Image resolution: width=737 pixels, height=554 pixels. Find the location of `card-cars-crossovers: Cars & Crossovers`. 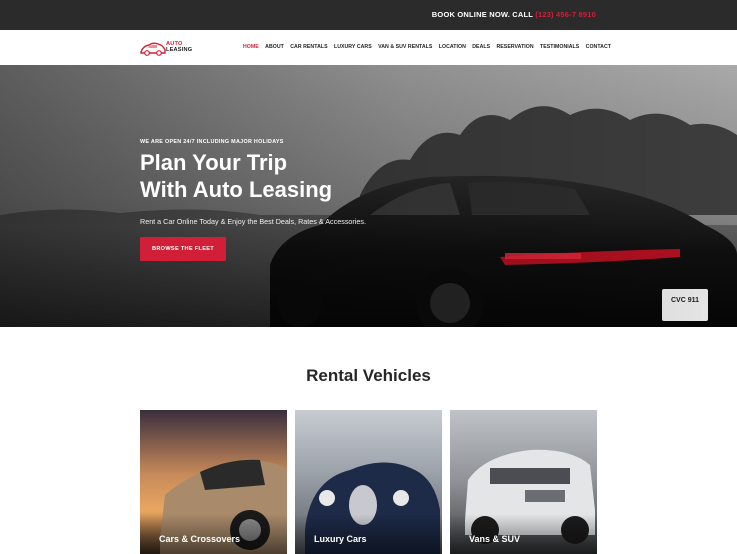

card-cars-crossovers: Cars & Crossovers is located at coordinates (213, 482).